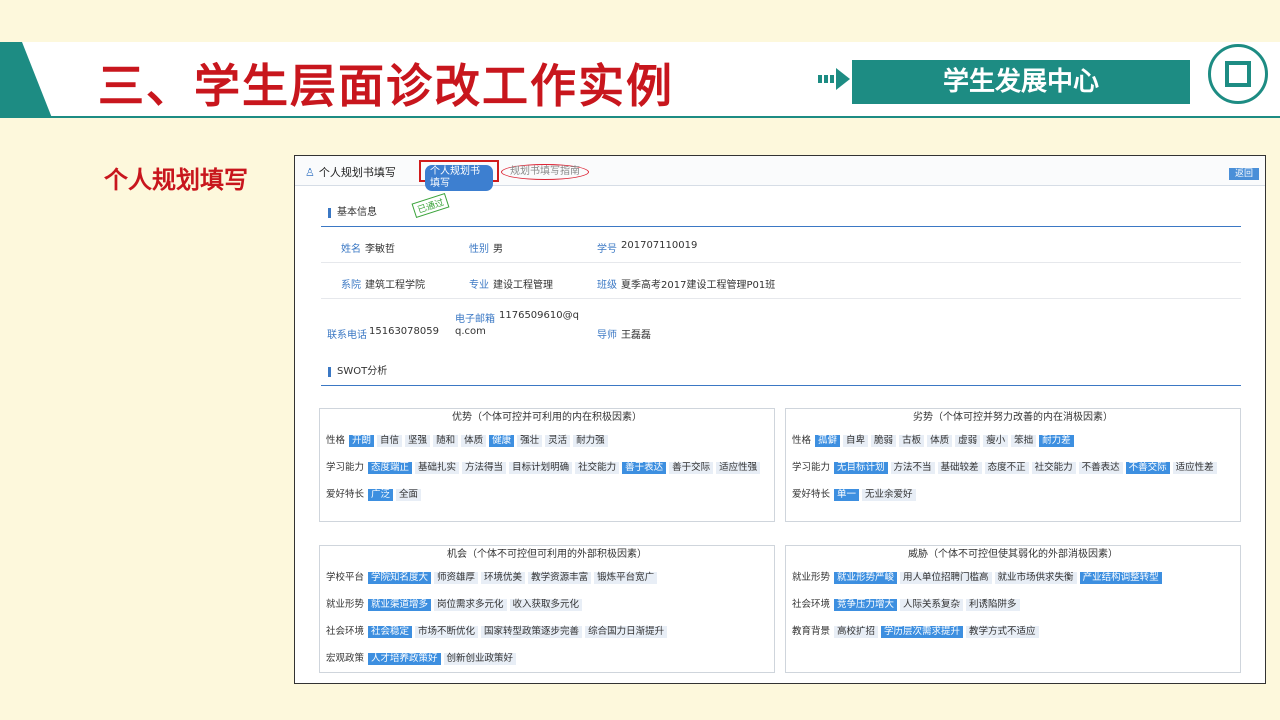  I want to click on swot-tag: 师资雄厚, so click(456, 578).